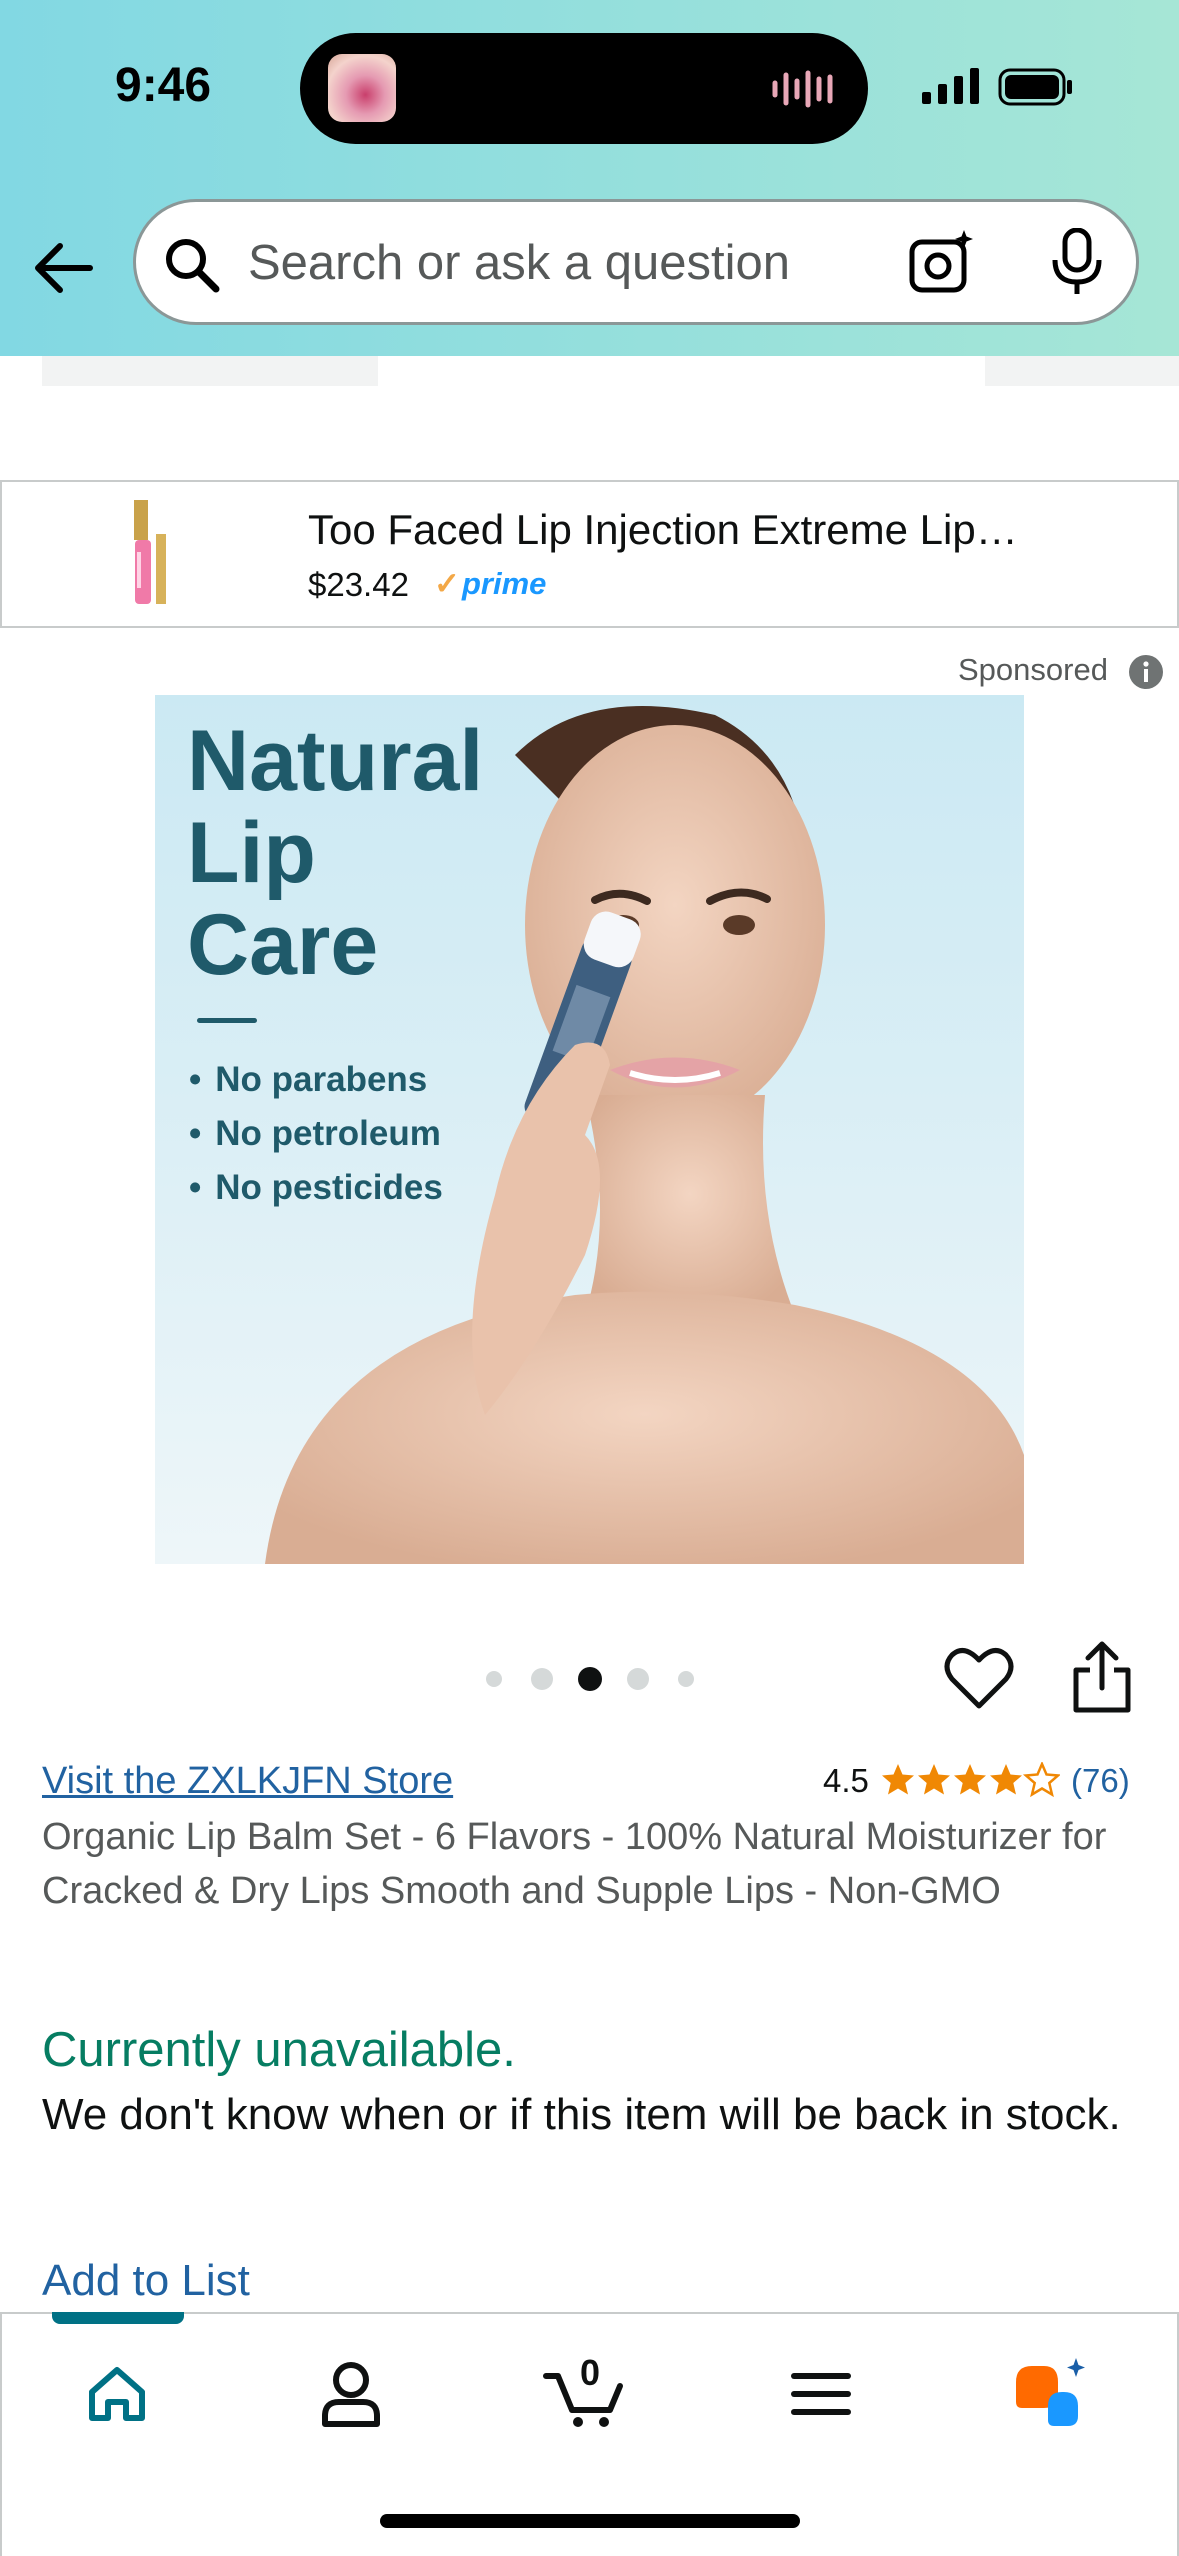 The height and width of the screenshot is (2556, 1179). What do you see at coordinates (163, 85) in the screenshot?
I see `status-time: 9:46` at bounding box center [163, 85].